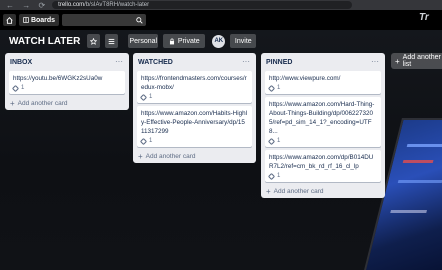  What do you see at coordinates (155, 62) in the screenshot?
I see `list-title: WATCHED` at bounding box center [155, 62].